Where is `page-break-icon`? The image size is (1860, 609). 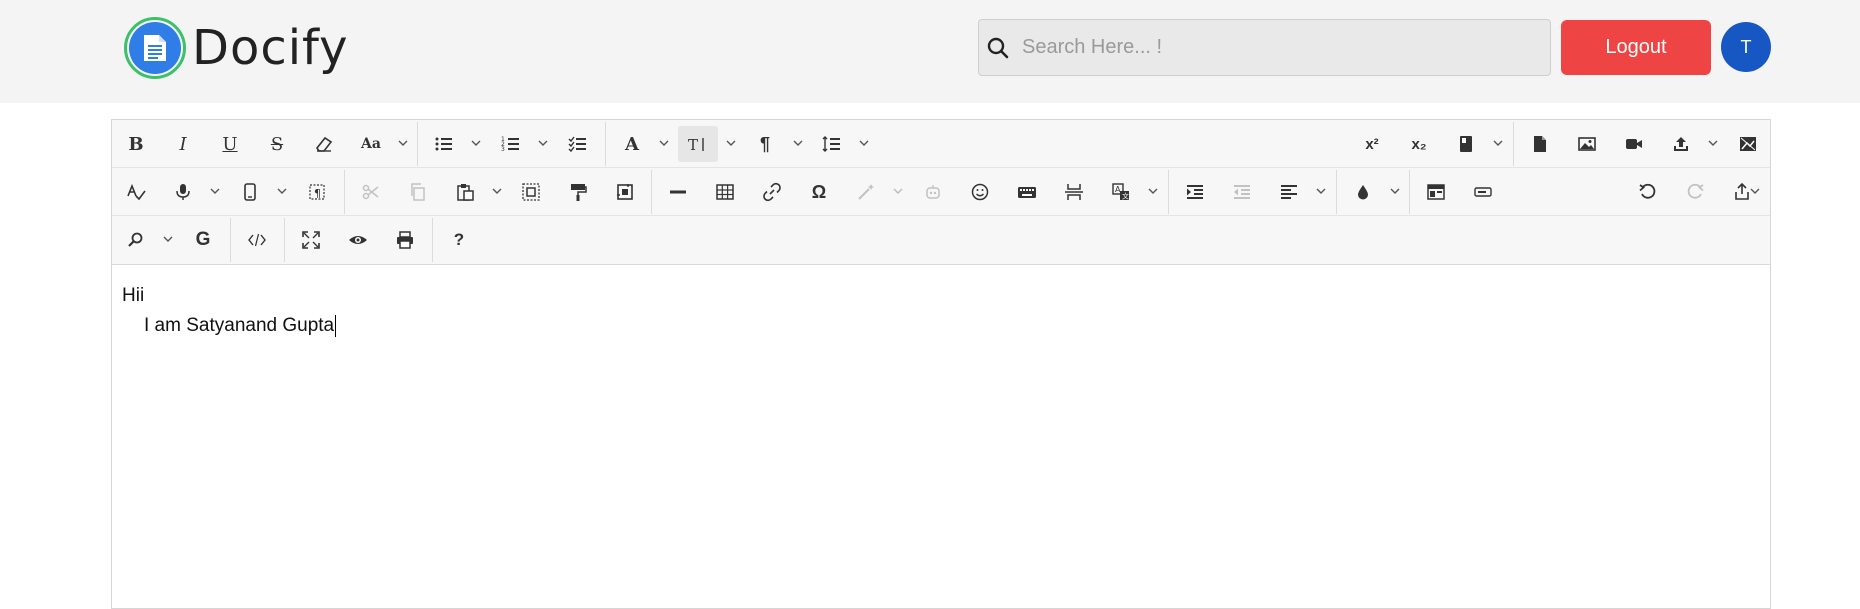 page-break-icon is located at coordinates (1074, 192).